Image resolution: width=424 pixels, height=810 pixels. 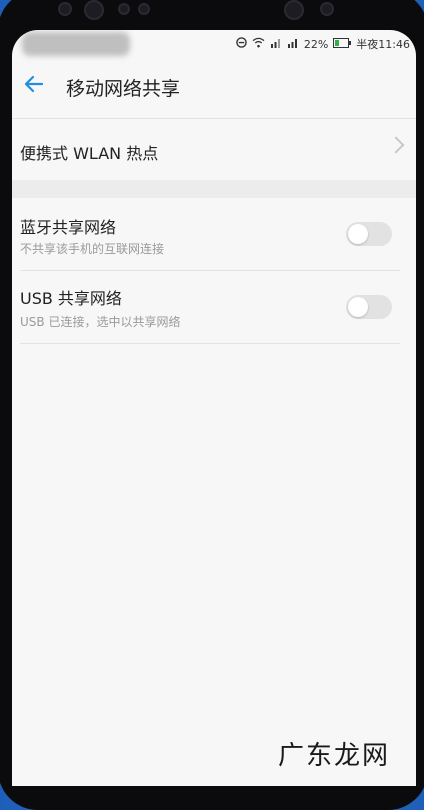 What do you see at coordinates (92, 249) in the screenshot?
I see `list-item-subtitle: 不共享该手机的互联网连接` at bounding box center [92, 249].